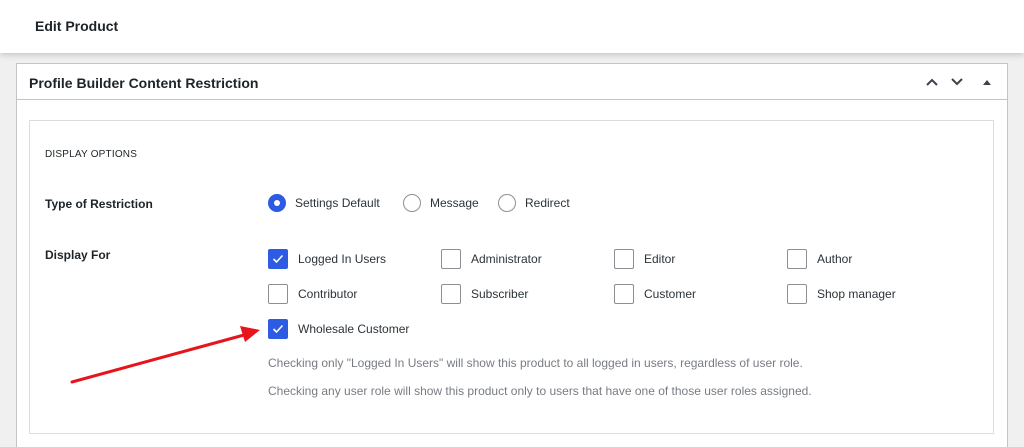 The width and height of the screenshot is (1024, 447). Describe the element at coordinates (342, 259) in the screenshot. I see `checkbox-label: Logged In Users` at that location.